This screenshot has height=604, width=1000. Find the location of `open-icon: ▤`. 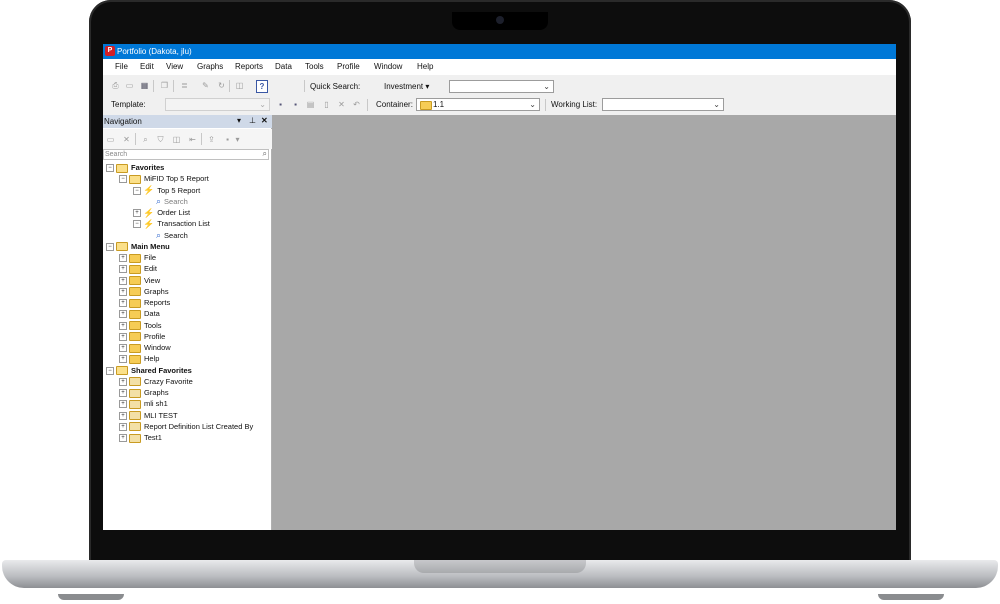

open-icon: ▤ is located at coordinates (310, 104).